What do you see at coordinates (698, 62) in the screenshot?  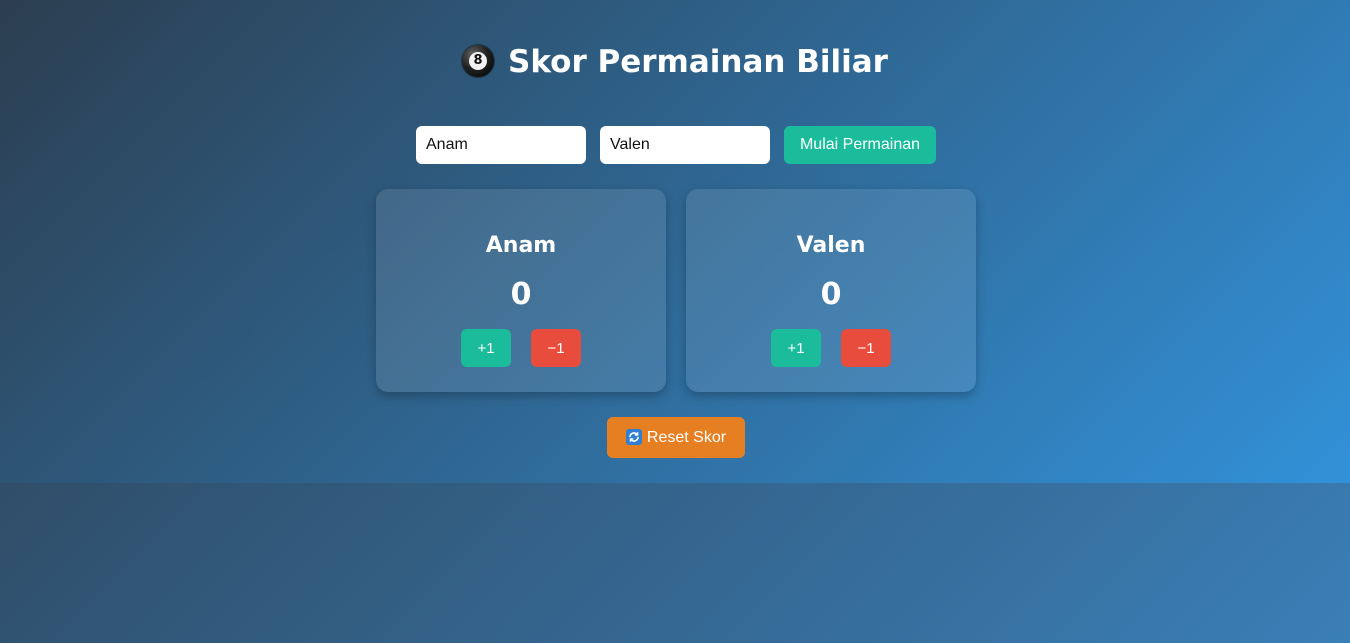 I see `page-title-text: Skor Permainan Biliar` at bounding box center [698, 62].